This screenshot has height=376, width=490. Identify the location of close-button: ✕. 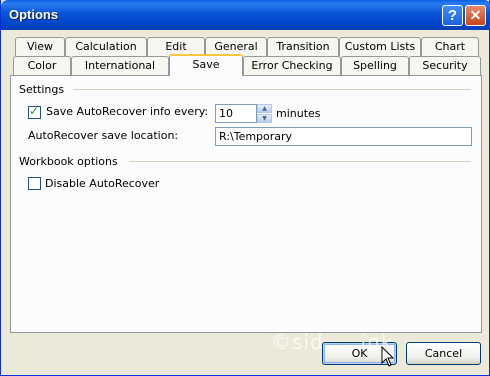
(475, 15).